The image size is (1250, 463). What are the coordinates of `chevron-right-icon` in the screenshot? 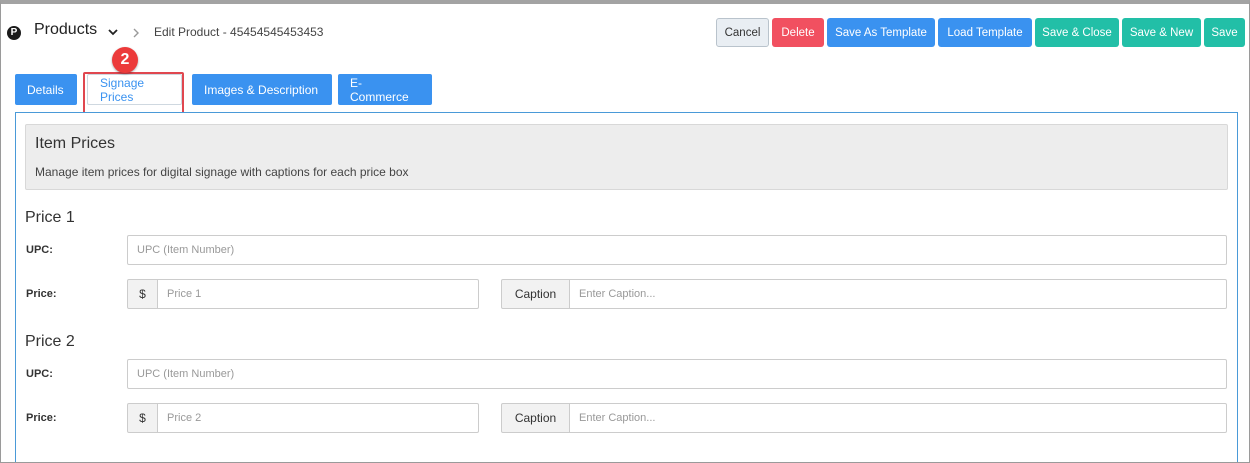 It's located at (136, 33).